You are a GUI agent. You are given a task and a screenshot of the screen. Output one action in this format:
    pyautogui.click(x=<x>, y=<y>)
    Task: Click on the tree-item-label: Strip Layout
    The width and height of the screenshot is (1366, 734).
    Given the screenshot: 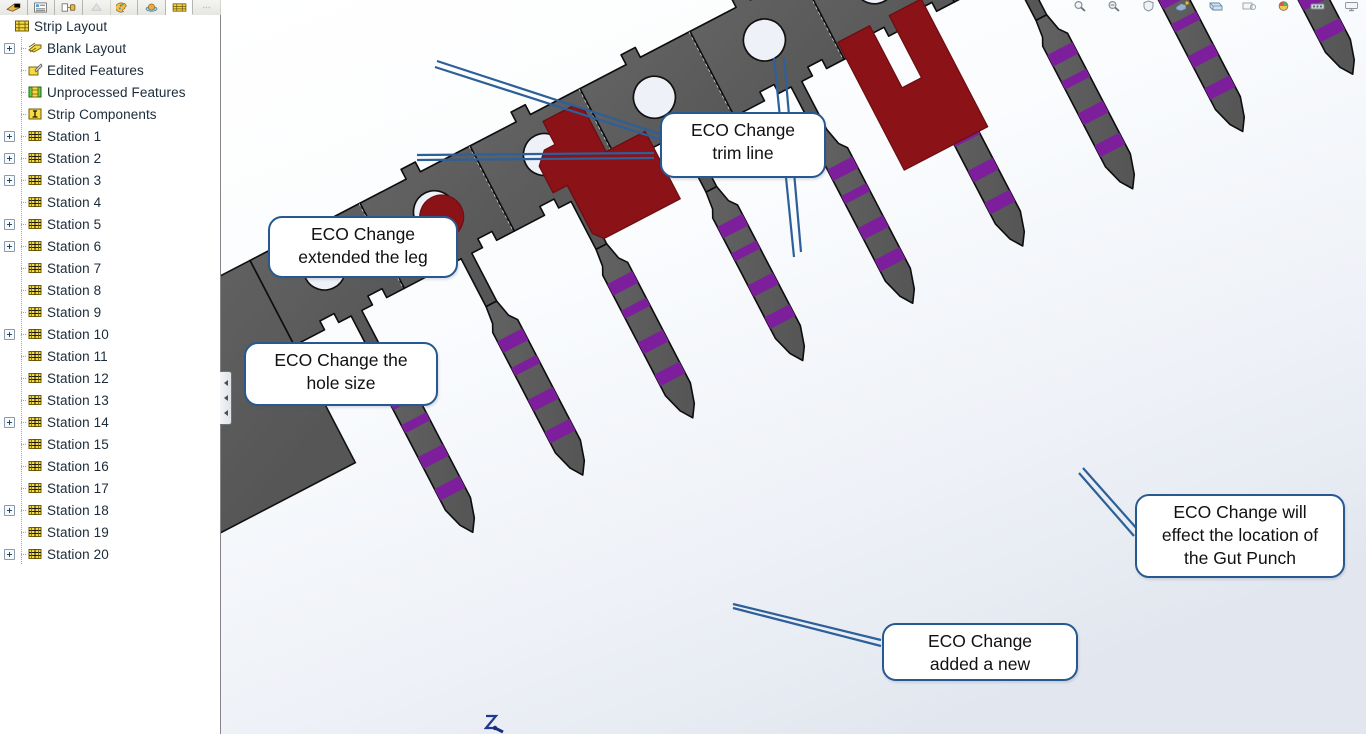 What is the action you would take?
    pyautogui.click(x=71, y=26)
    